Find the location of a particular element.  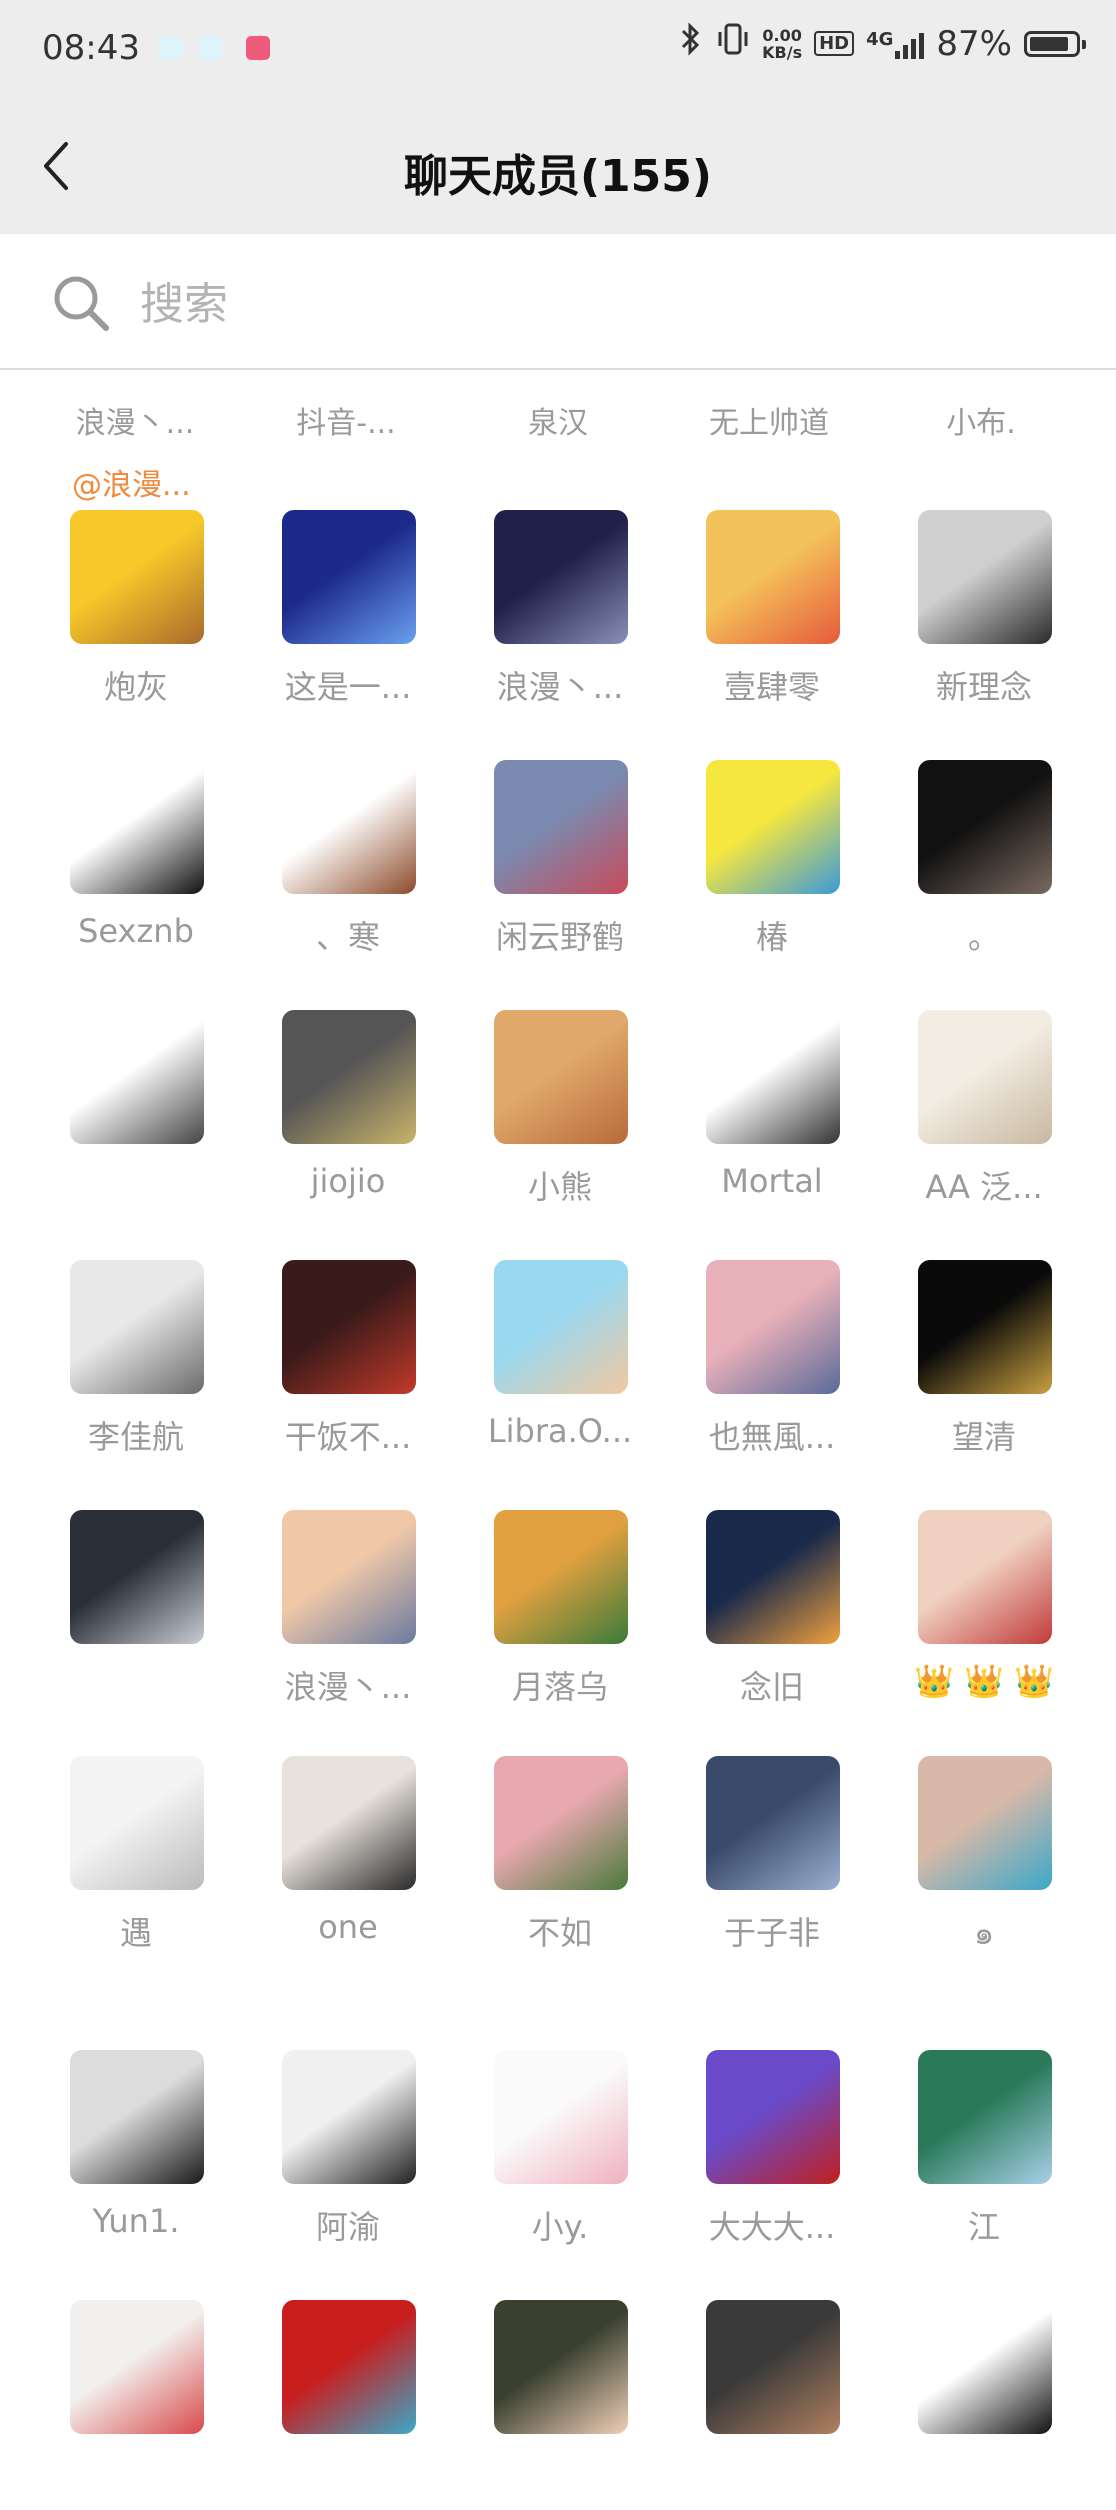

member-cell: 李佳航 is located at coordinates (136, 1365).